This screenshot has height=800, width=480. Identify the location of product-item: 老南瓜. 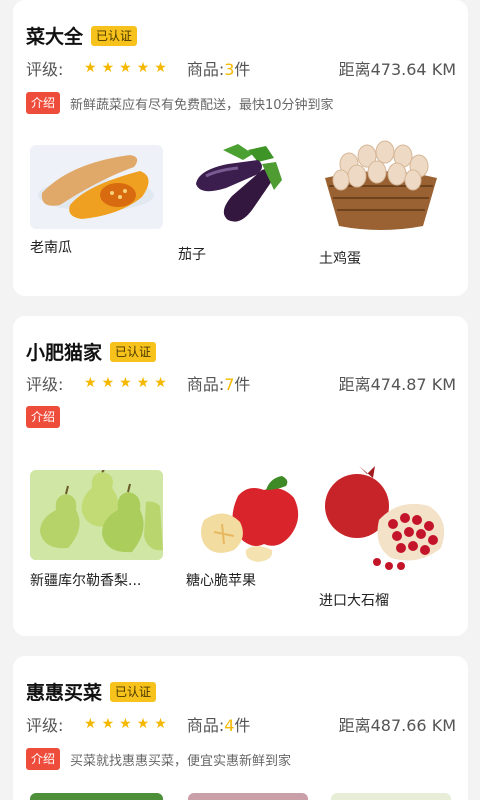
(97, 210).